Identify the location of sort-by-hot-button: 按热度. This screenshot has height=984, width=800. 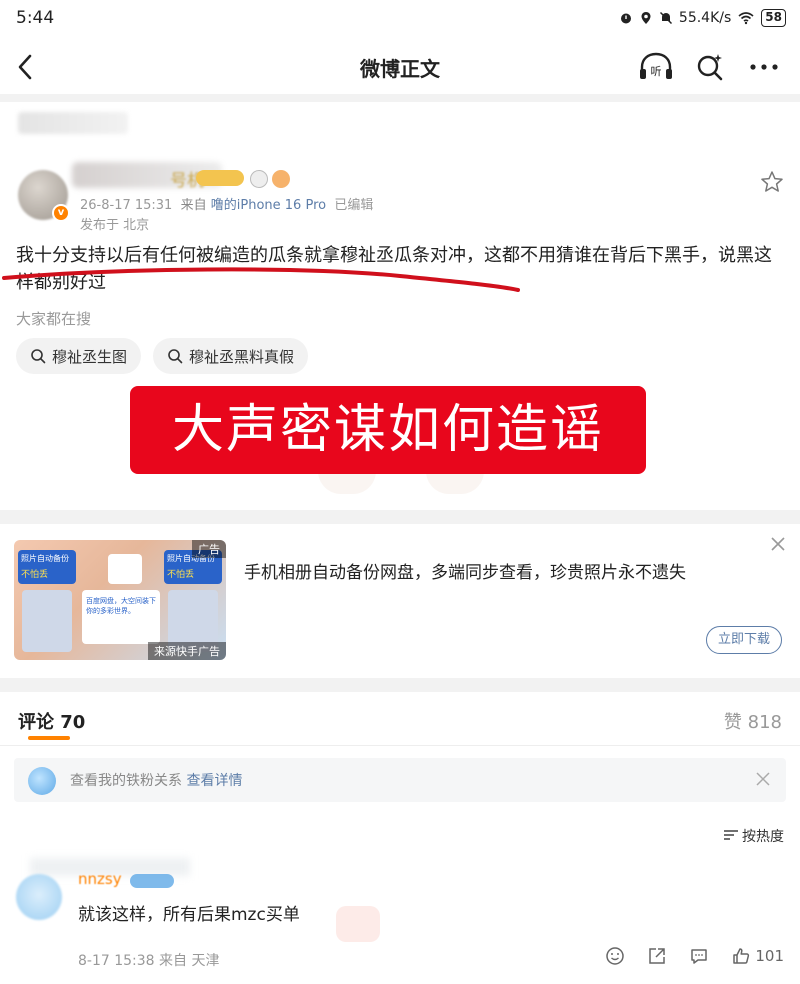
(753, 836).